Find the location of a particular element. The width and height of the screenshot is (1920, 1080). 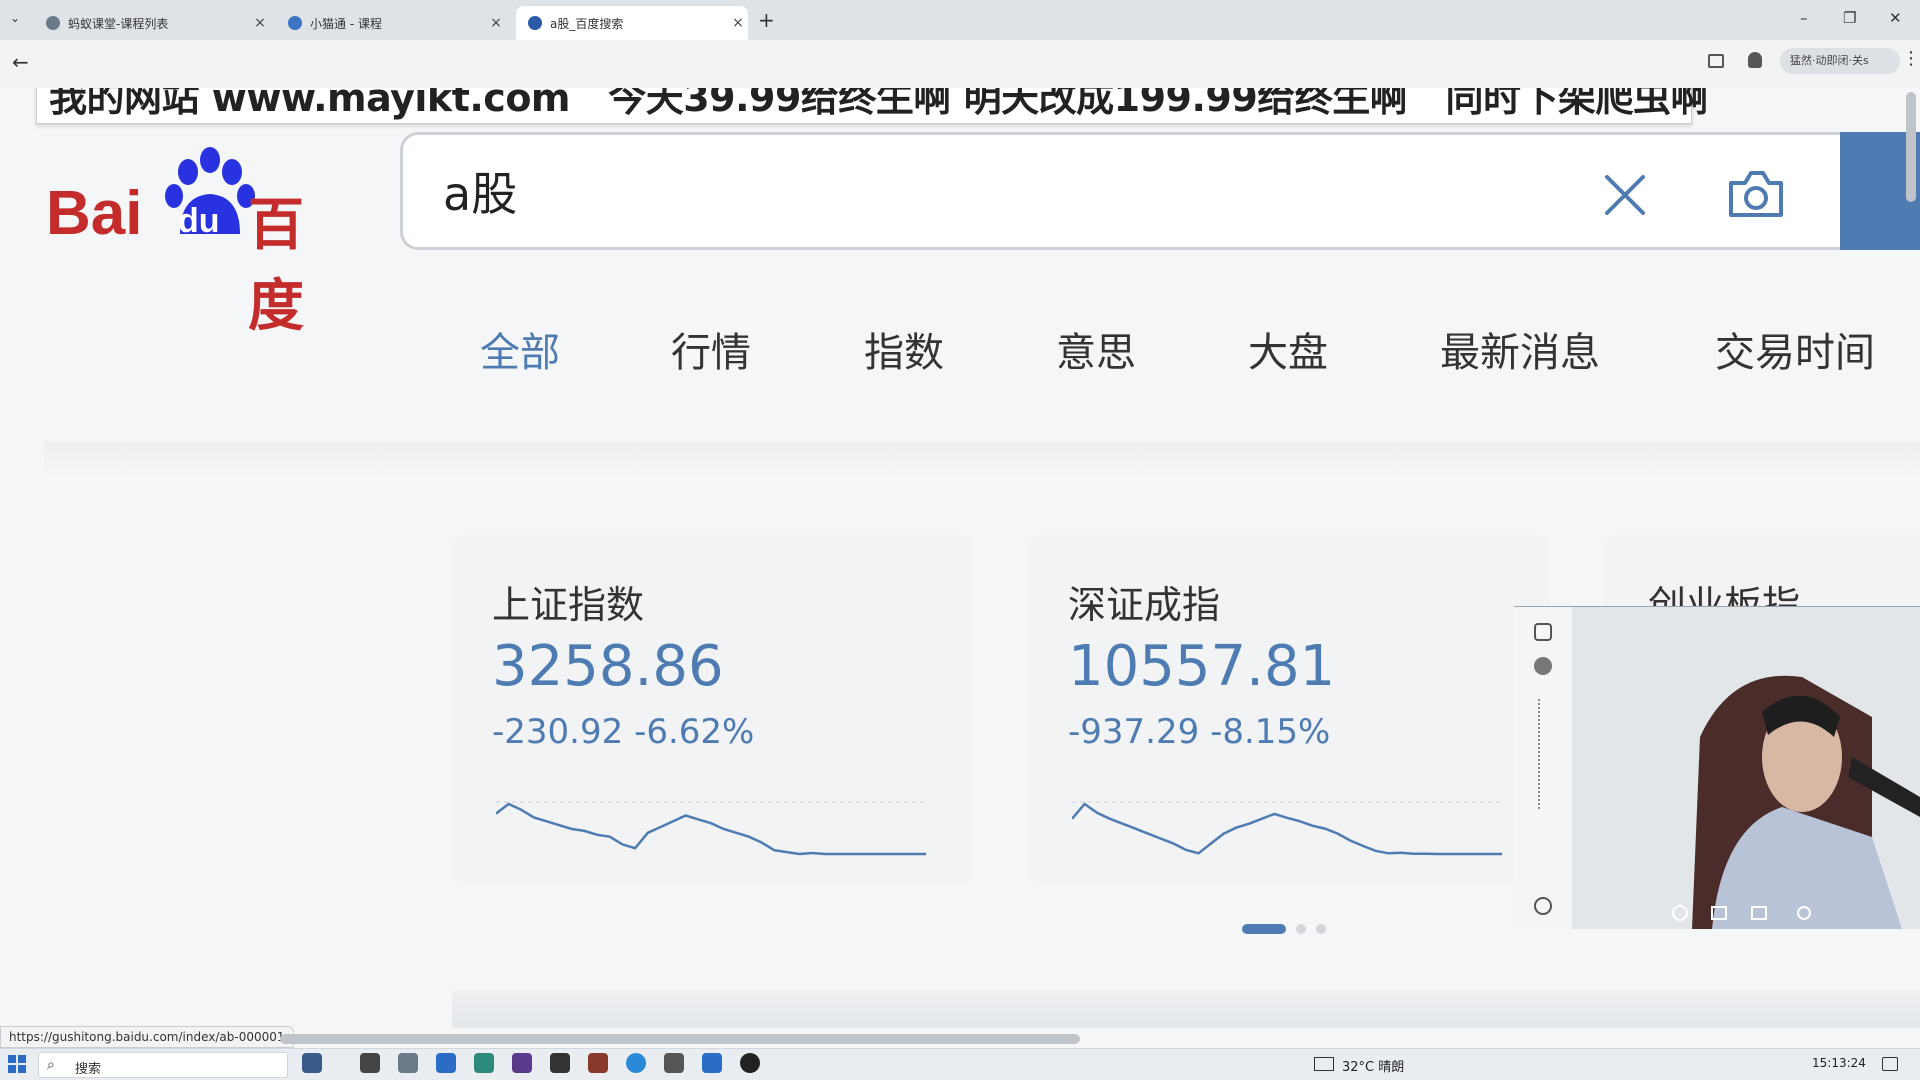

vertical-scrollbar is located at coordinates (1911, 147).